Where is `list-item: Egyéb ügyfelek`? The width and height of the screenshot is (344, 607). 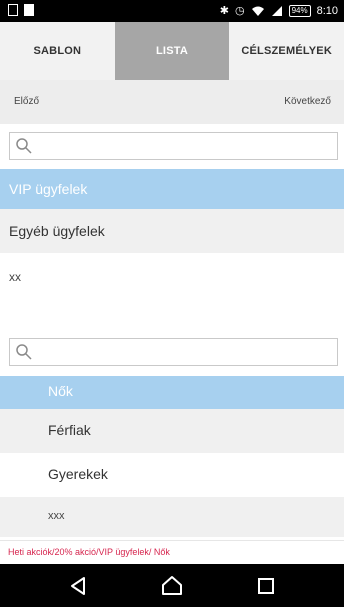
list-item: Egyéb ügyfelek is located at coordinates (172, 231).